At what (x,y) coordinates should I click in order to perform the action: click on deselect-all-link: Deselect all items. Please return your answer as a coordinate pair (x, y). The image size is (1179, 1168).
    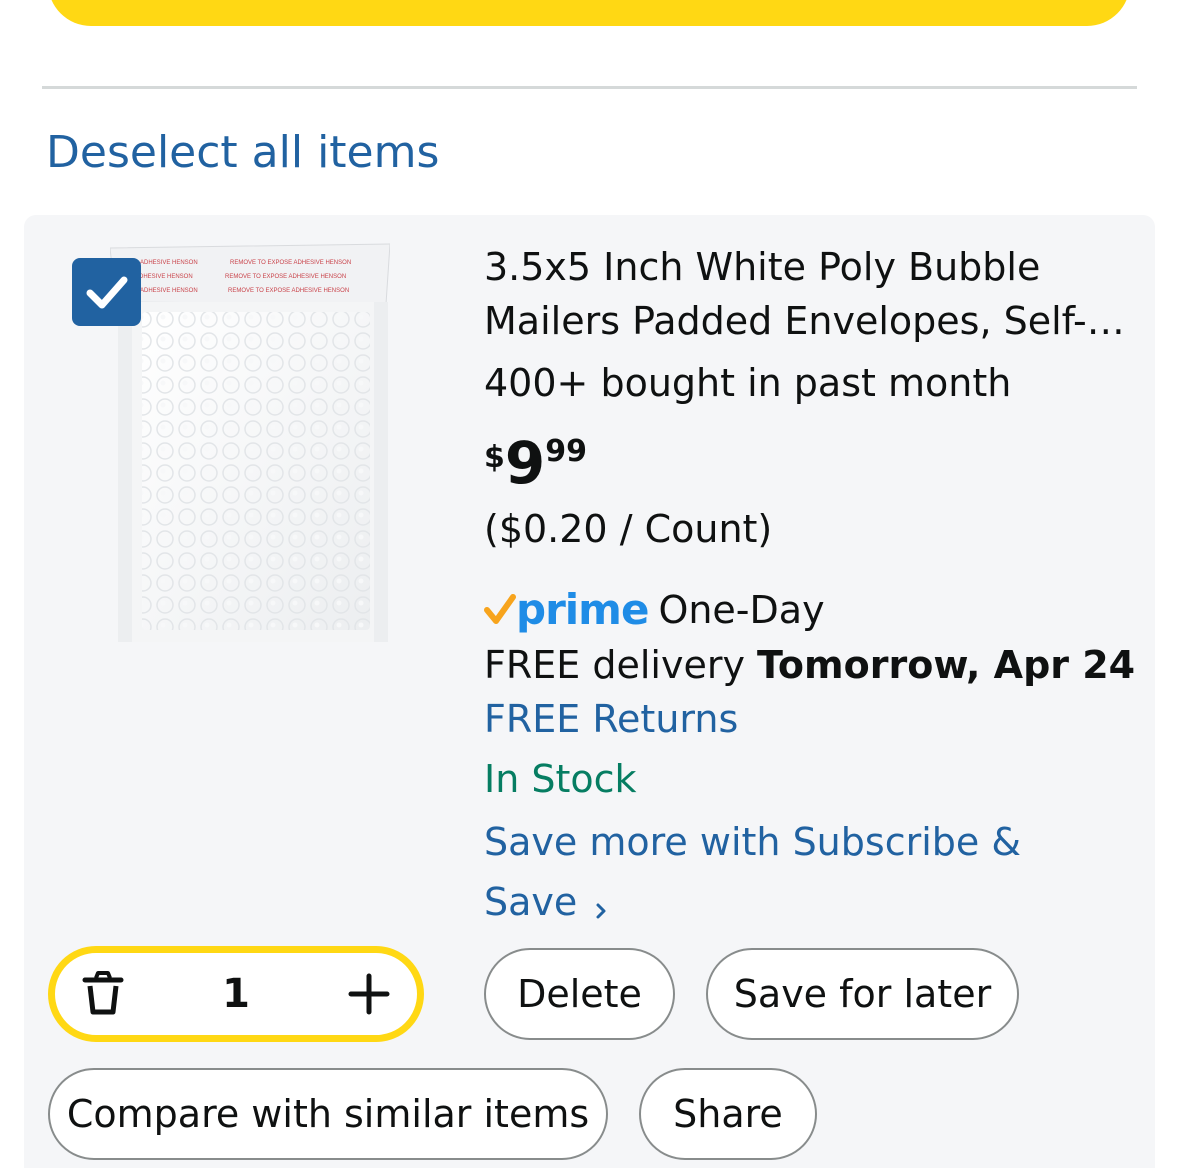
    Looking at the image, I should click on (242, 153).